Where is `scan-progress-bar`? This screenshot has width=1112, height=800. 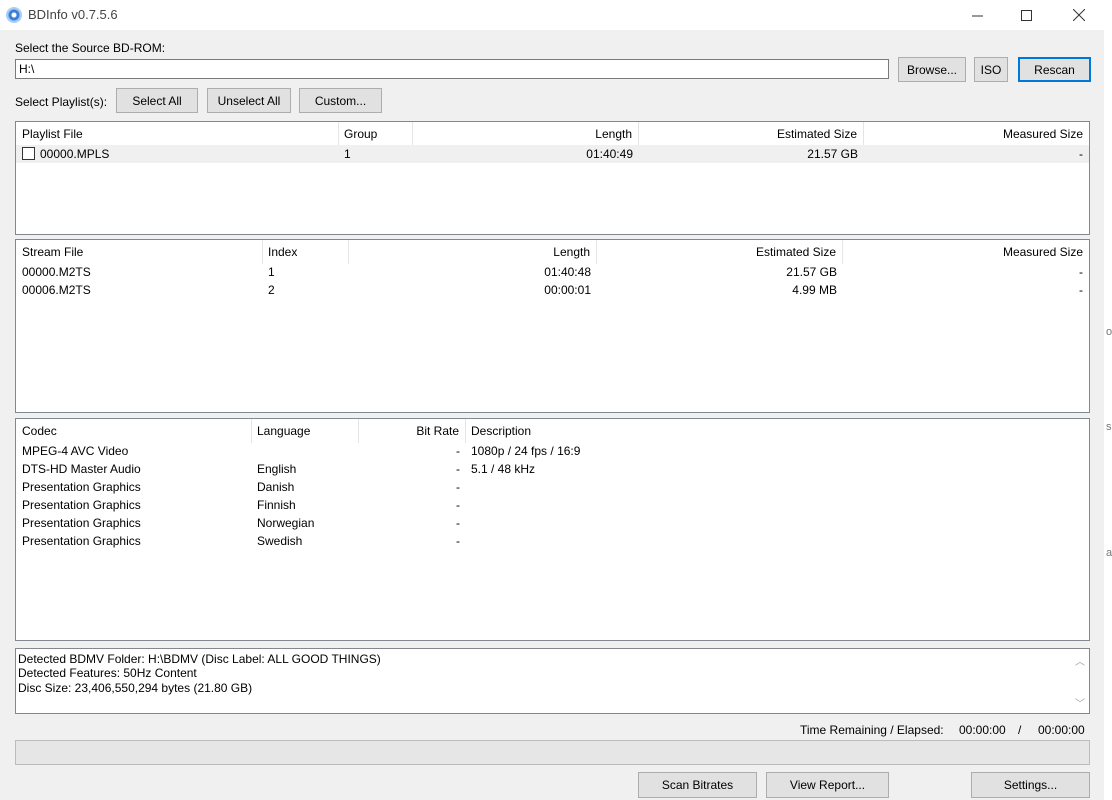 scan-progress-bar is located at coordinates (552, 752).